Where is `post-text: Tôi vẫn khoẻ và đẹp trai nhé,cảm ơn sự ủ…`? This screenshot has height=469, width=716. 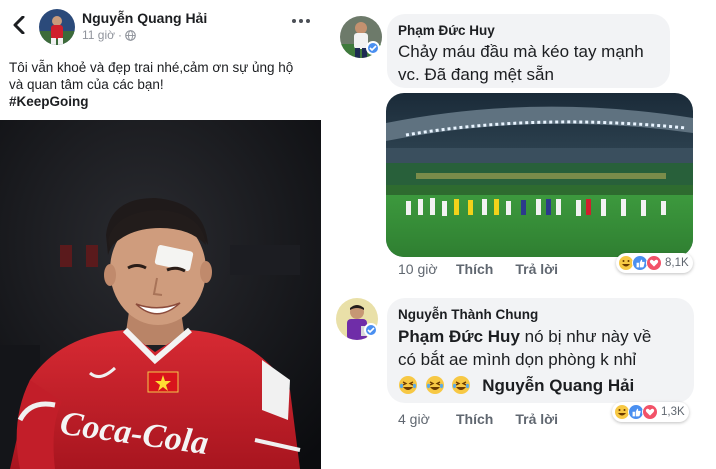
post-text: Tôi vẫn khoẻ và đẹp trai nhé,cảm ơn sự ủ… is located at coordinates (164, 84).